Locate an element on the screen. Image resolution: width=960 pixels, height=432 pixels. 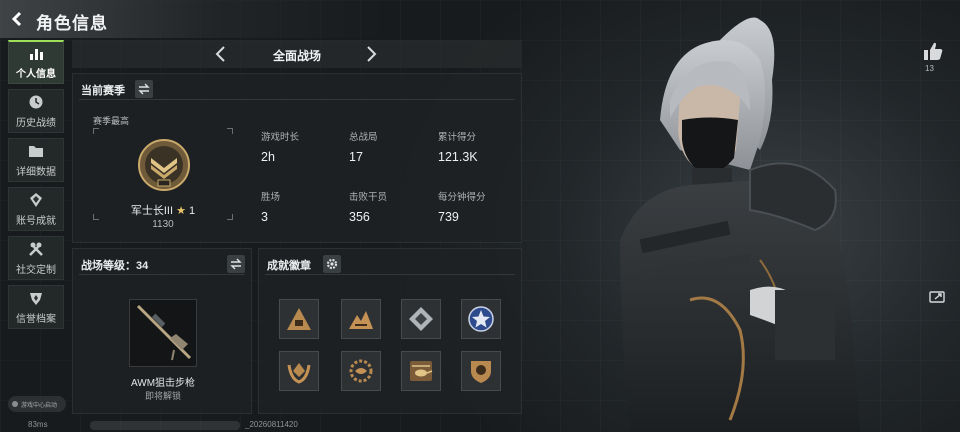
stat-label: 游戏时长 is located at coordinates (280, 137).